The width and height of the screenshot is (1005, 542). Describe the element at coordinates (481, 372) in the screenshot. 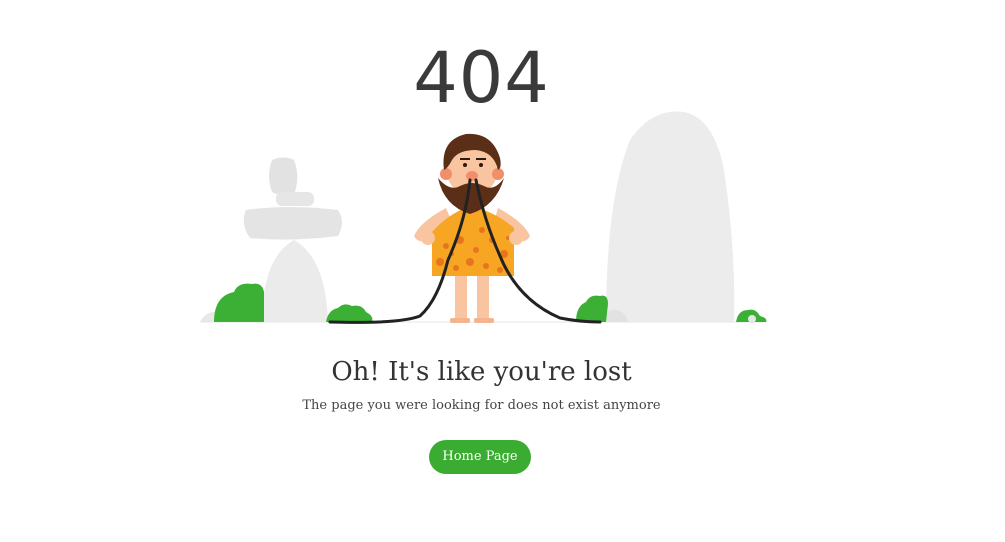

I see `page-headline: Oh! It's like you're lost` at that location.